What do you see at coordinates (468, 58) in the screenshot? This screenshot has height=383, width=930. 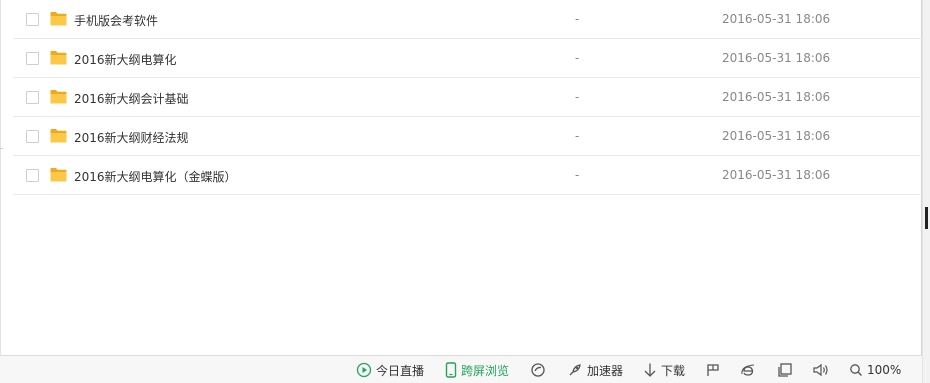 I see `file-row: 2016新大纲电算化 - 2016-05-31 18:06` at bounding box center [468, 58].